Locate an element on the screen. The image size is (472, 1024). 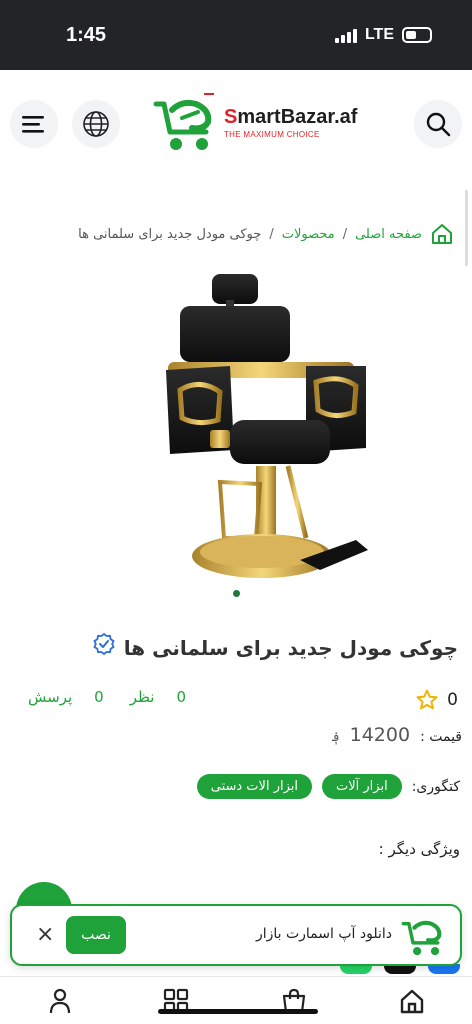
tab-home is located at coordinates (412, 1001).